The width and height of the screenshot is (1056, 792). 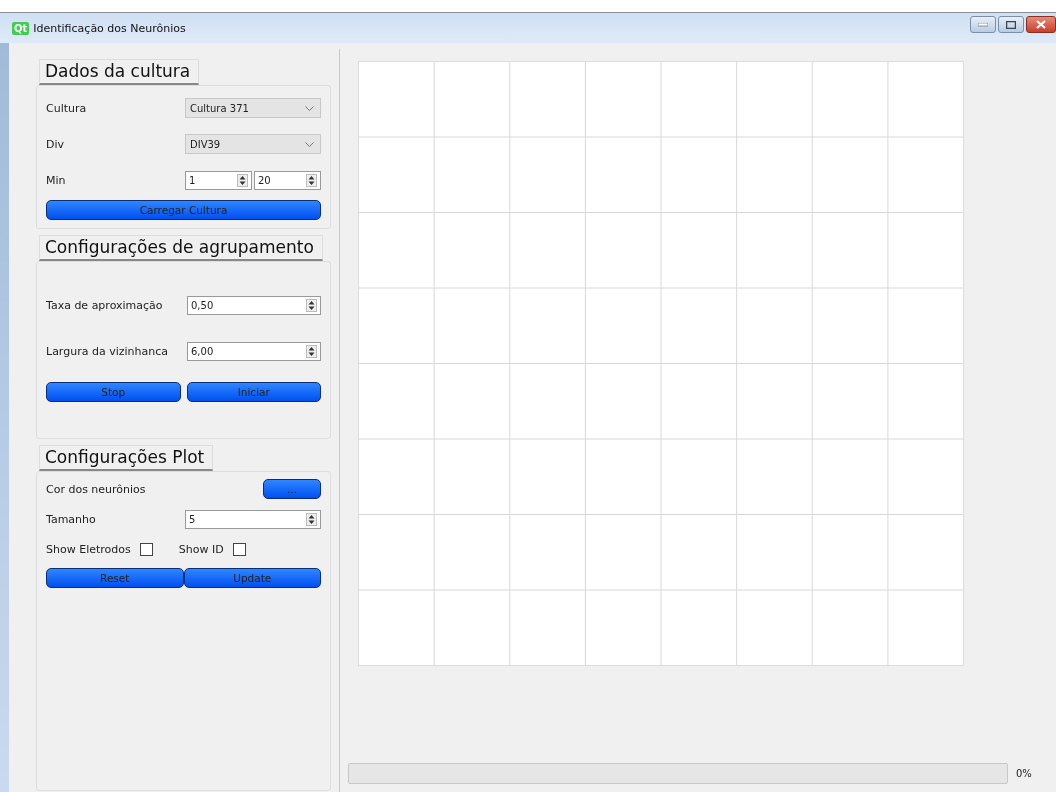 What do you see at coordinates (201, 549) in the screenshot?
I see `checkbox-label: Show ID` at bounding box center [201, 549].